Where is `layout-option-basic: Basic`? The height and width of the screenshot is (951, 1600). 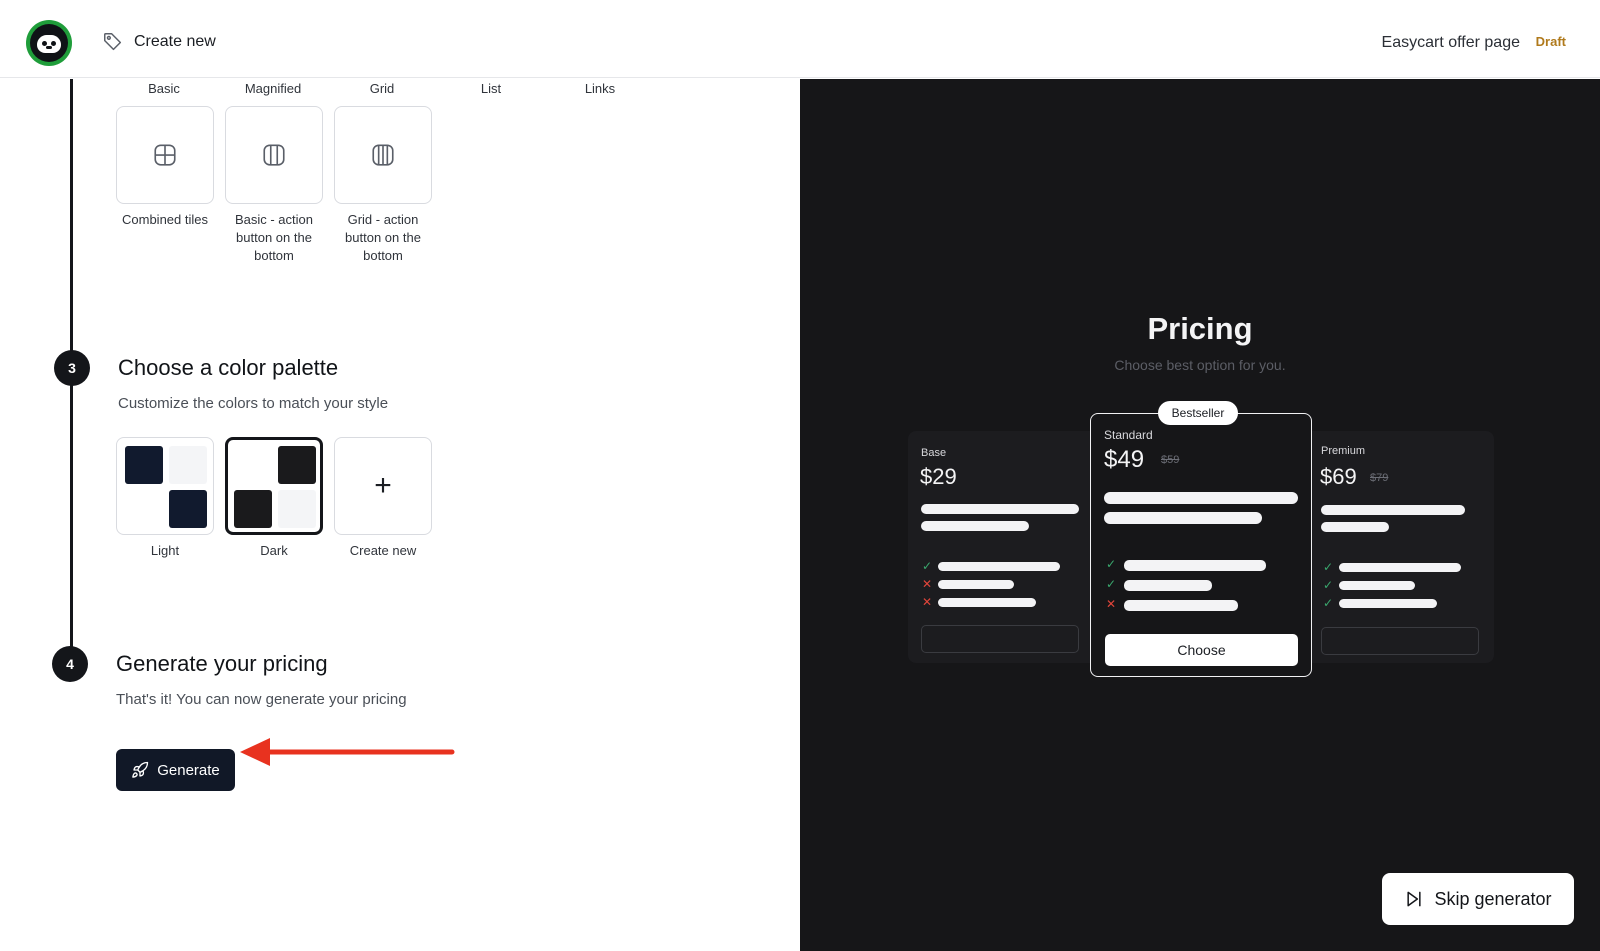 layout-option-basic: Basic is located at coordinates (164, 88).